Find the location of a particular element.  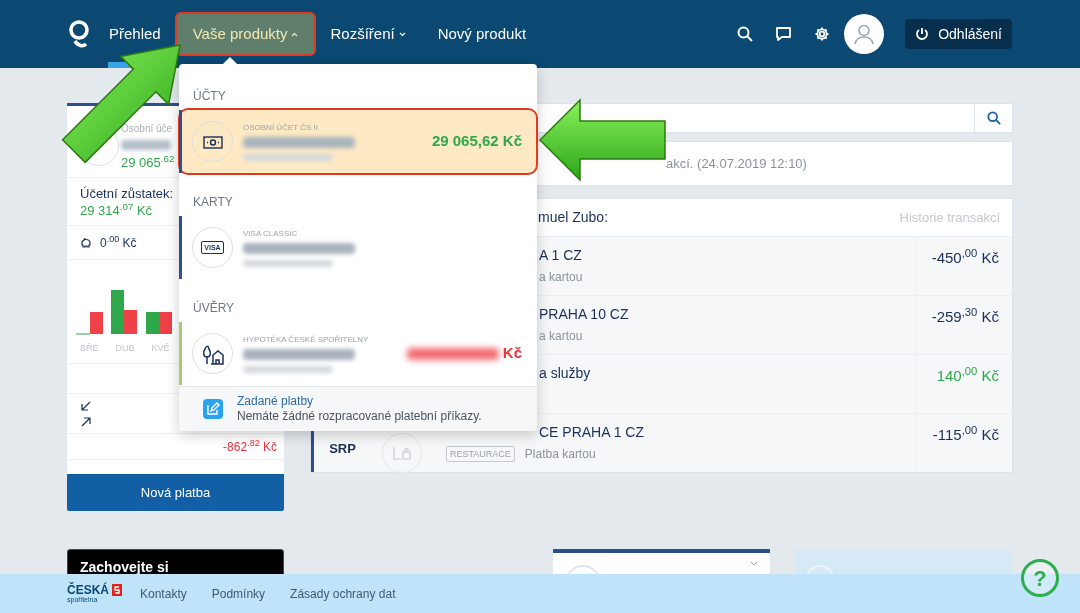

logout-button: Odhlášení is located at coordinates (958, 34).